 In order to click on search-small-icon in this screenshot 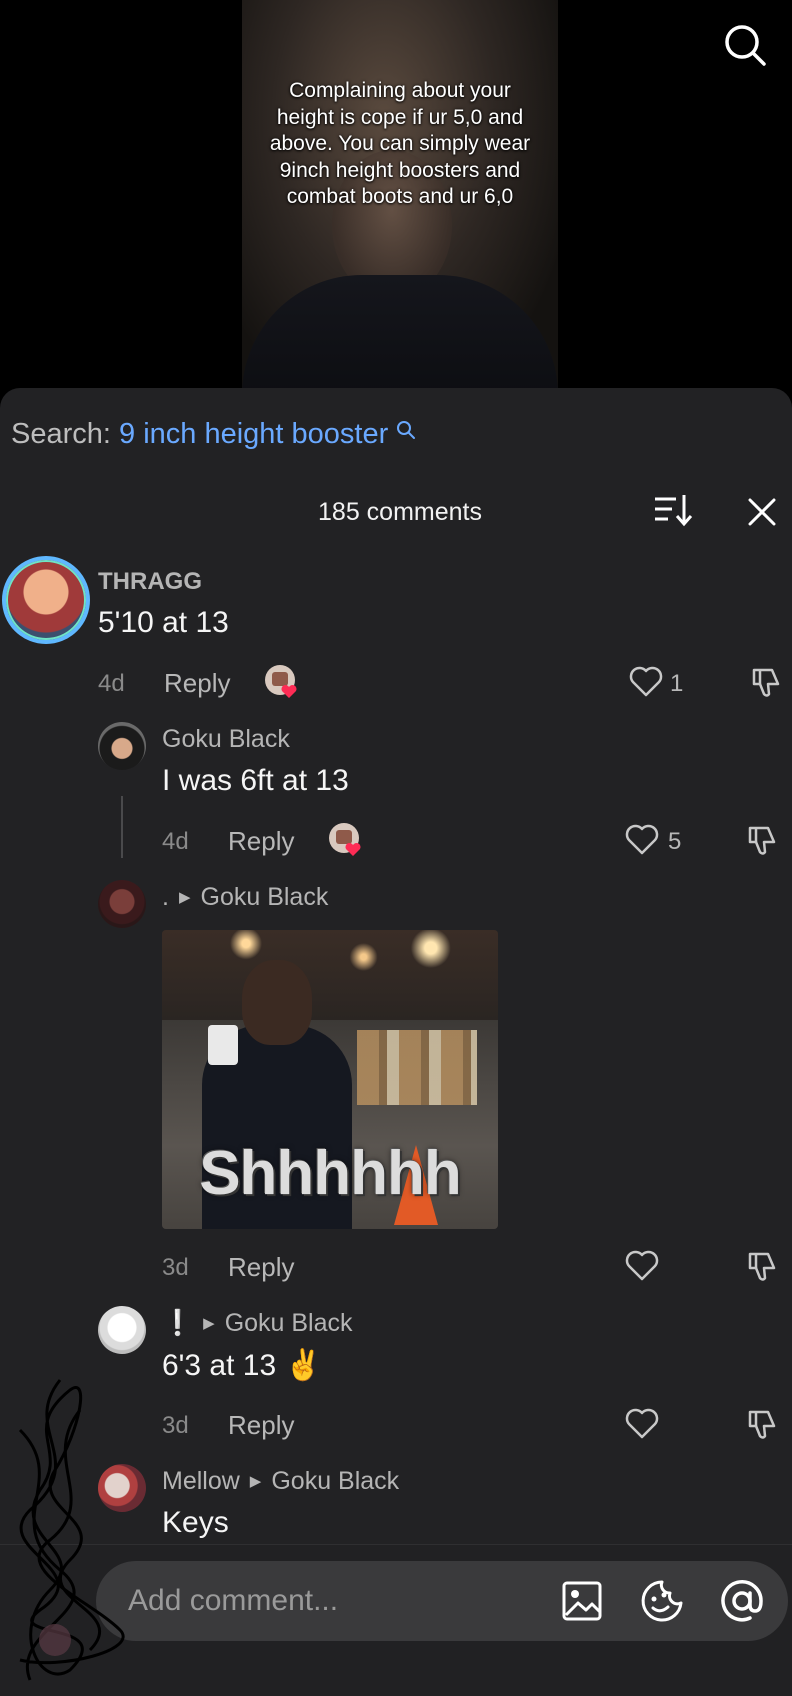, I will do `click(406, 430)`.